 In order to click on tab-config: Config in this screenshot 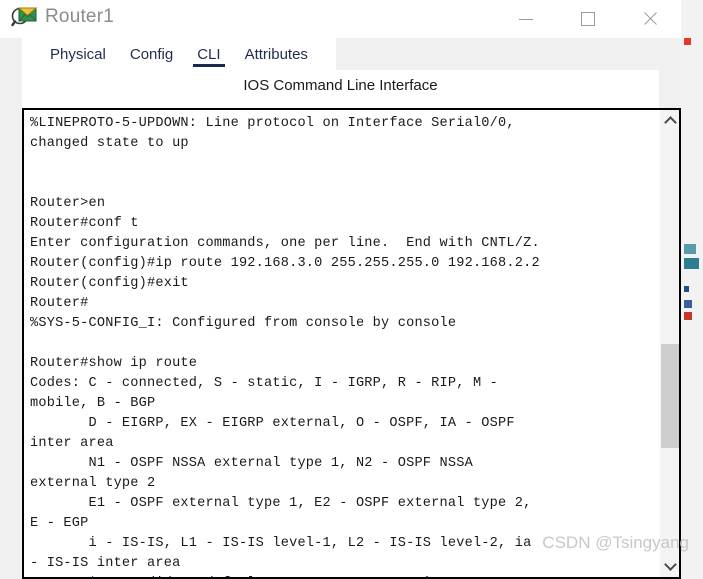, I will do `click(151, 54)`.